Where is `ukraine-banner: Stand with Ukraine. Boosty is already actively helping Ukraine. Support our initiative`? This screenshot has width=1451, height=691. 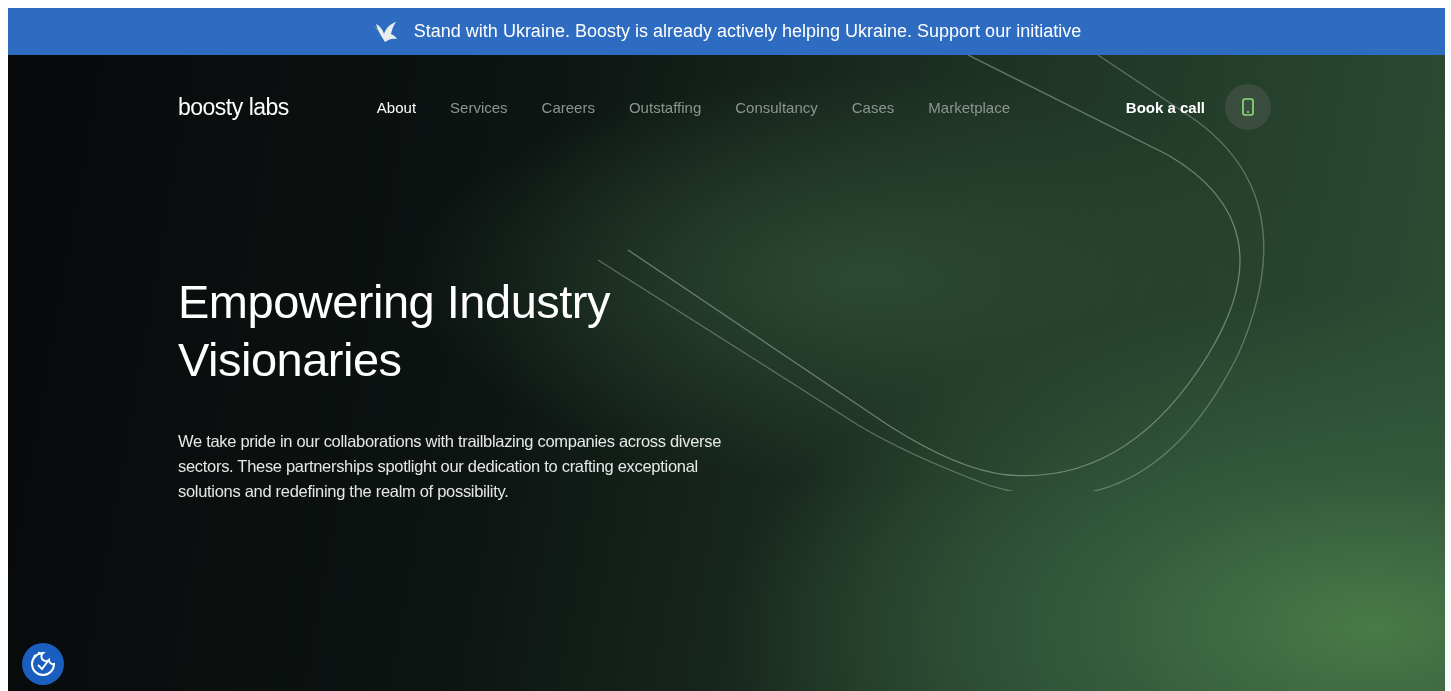
ukraine-banner: Stand with Ukraine. Boosty is already actively helping Ukraine. Support our initiative is located at coordinates (726, 31).